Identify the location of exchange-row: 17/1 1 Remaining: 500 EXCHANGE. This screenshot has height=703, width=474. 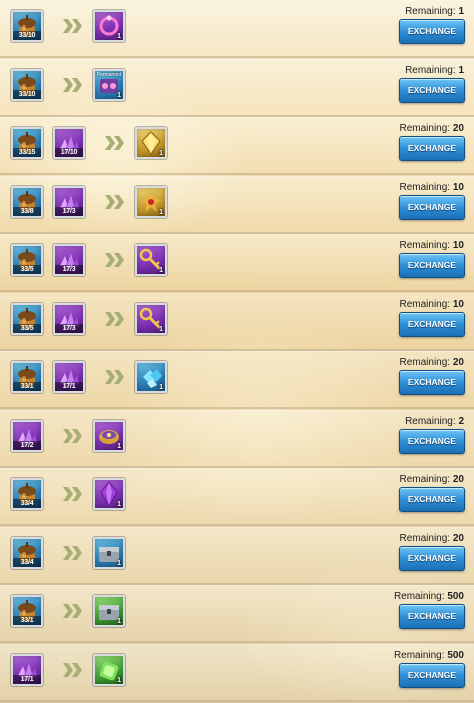
(237, 673).